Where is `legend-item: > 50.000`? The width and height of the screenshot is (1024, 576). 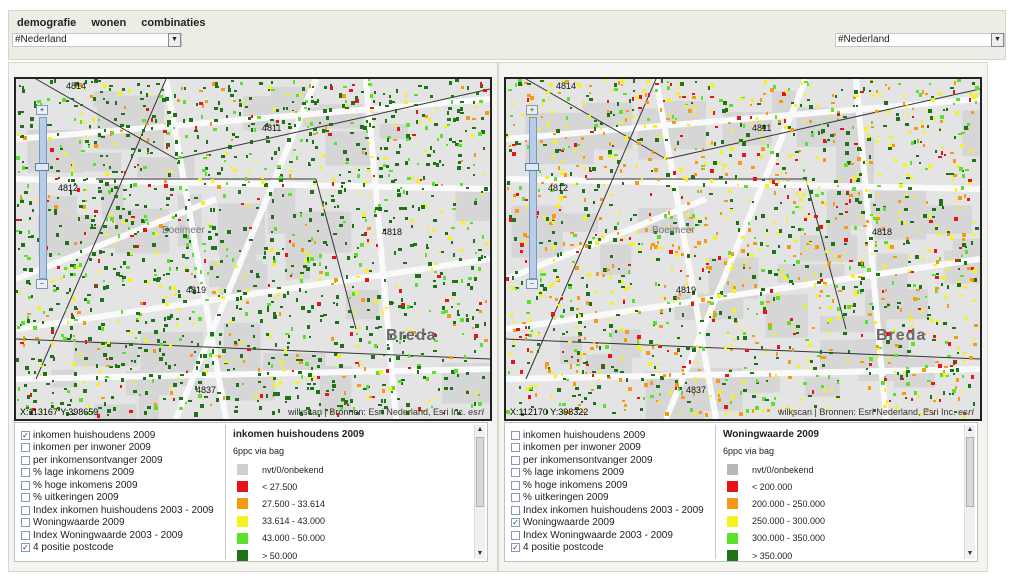 legend-item: > 50.000 is located at coordinates (348, 555).